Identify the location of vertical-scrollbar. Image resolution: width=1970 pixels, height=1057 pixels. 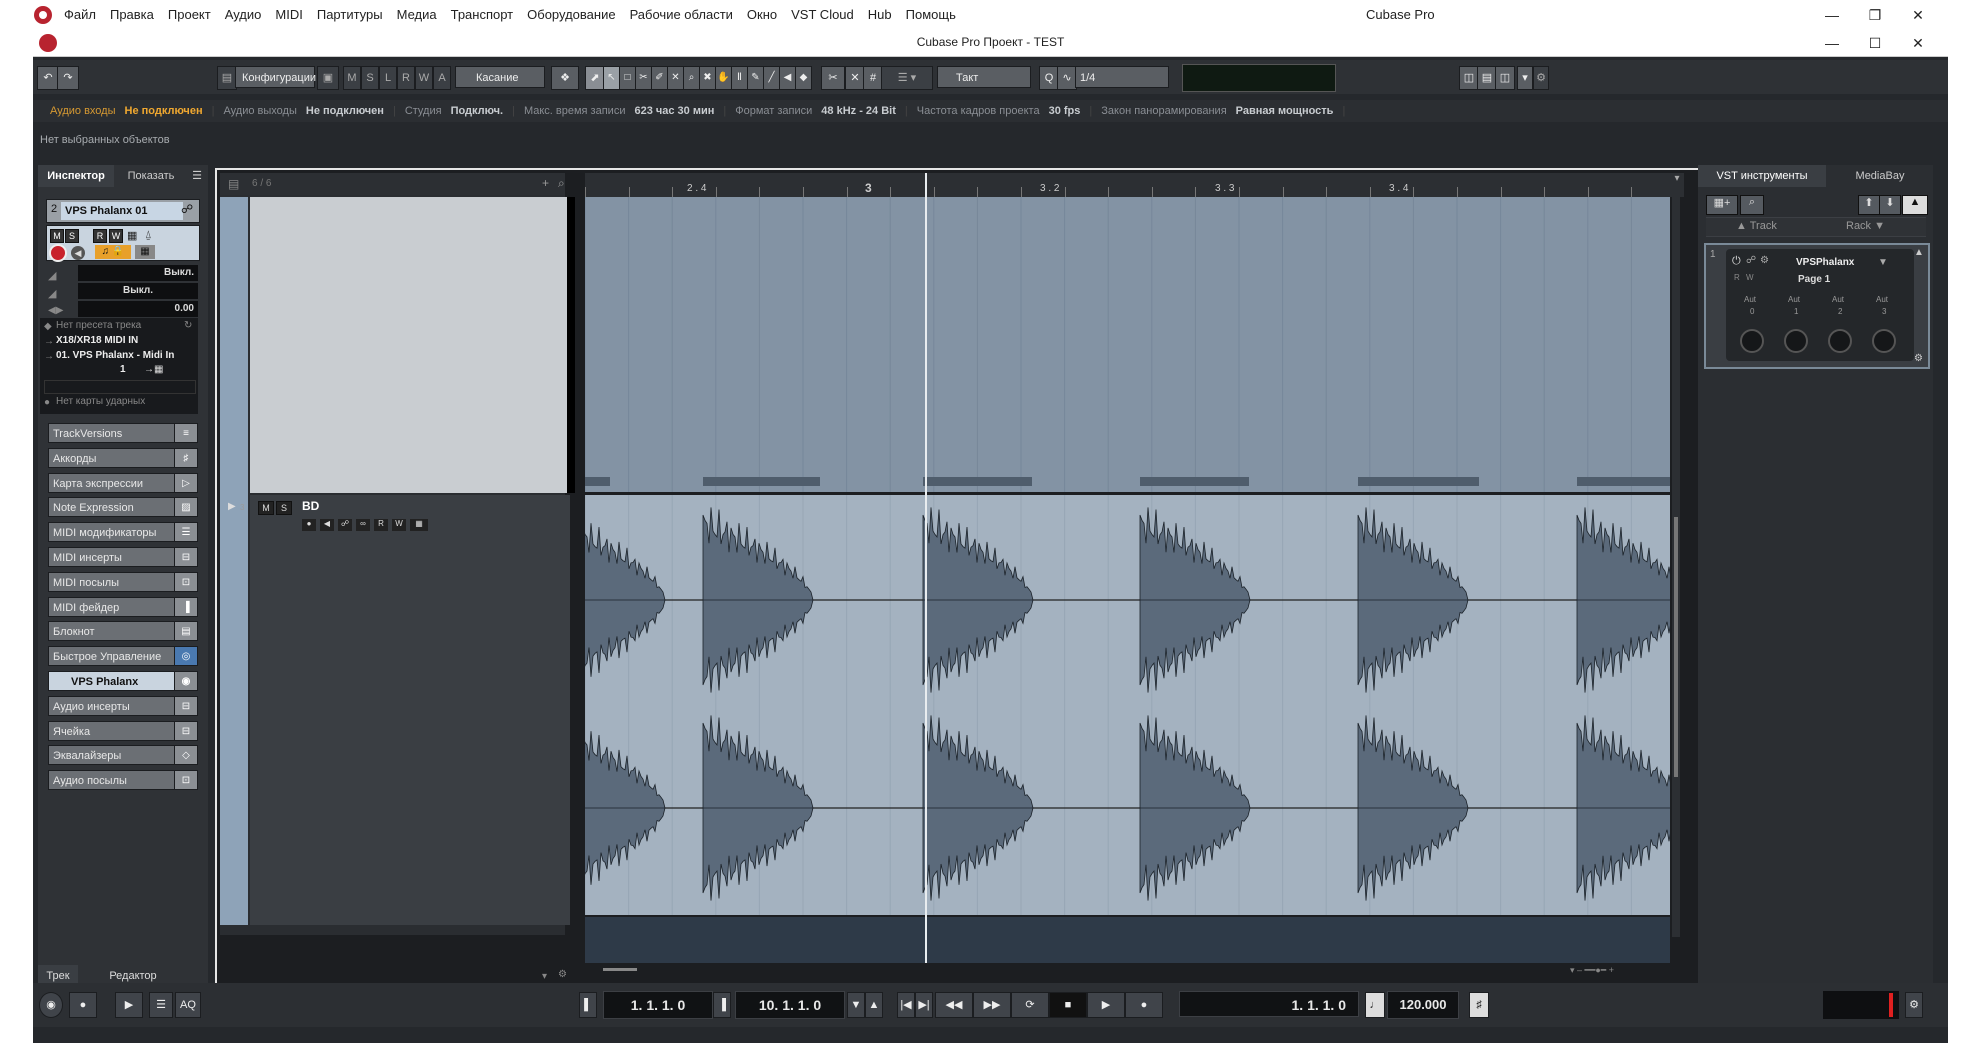
(1676, 567).